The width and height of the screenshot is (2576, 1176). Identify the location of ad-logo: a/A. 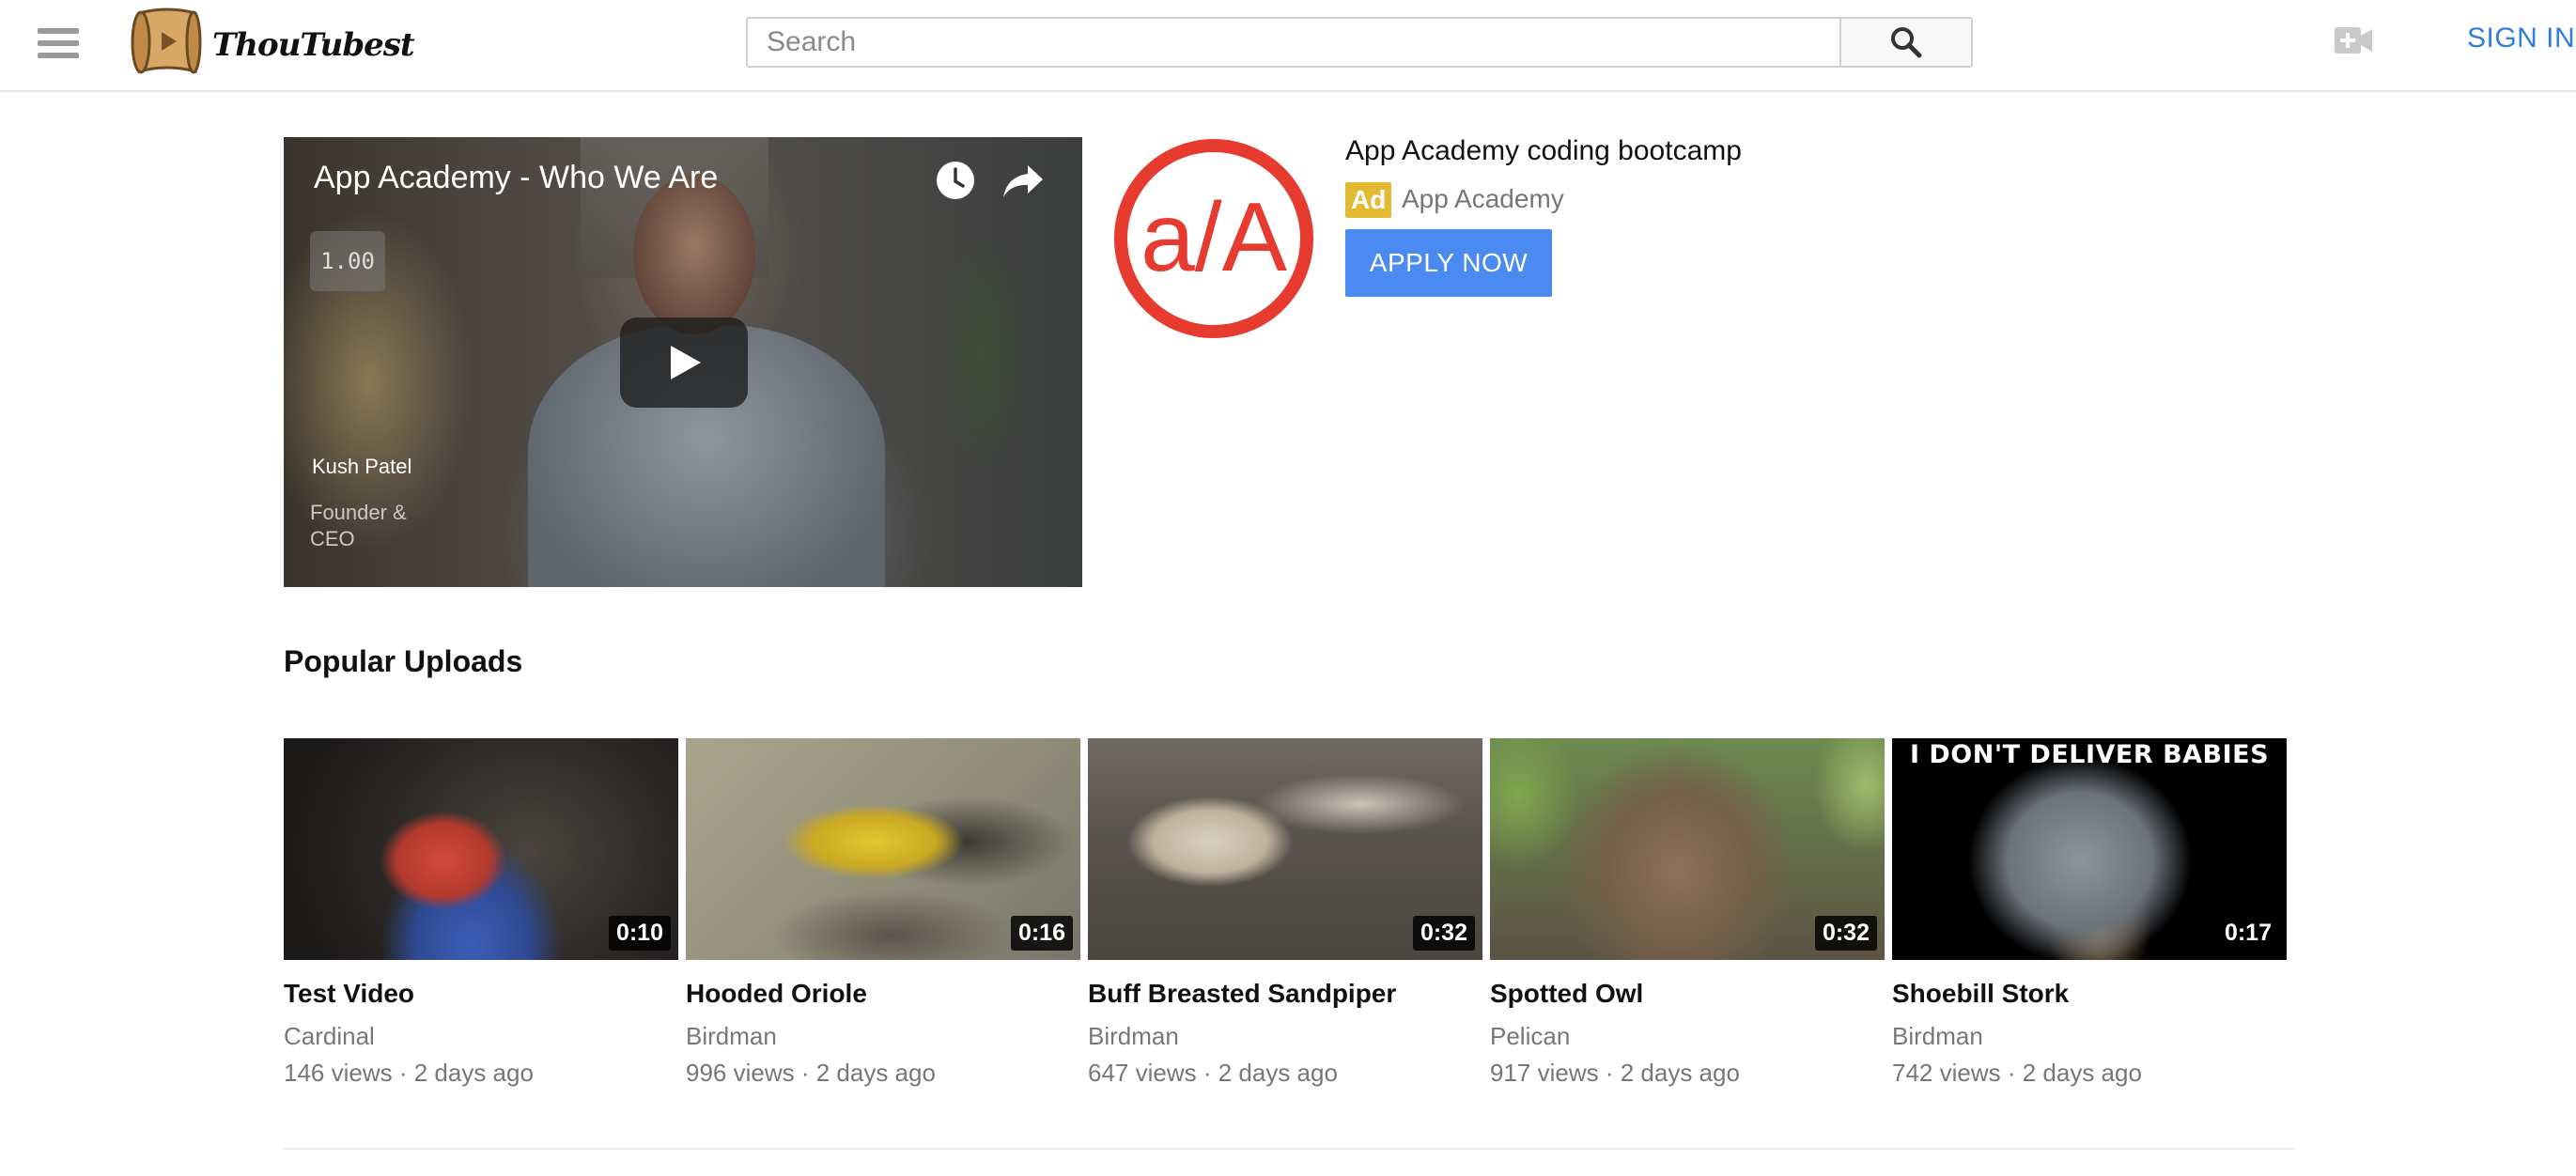
(1213, 238).